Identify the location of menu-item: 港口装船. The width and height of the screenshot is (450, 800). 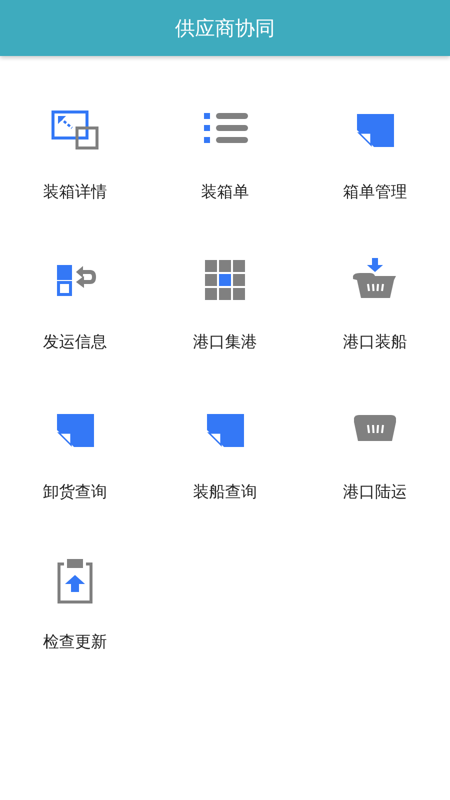
(375, 331).